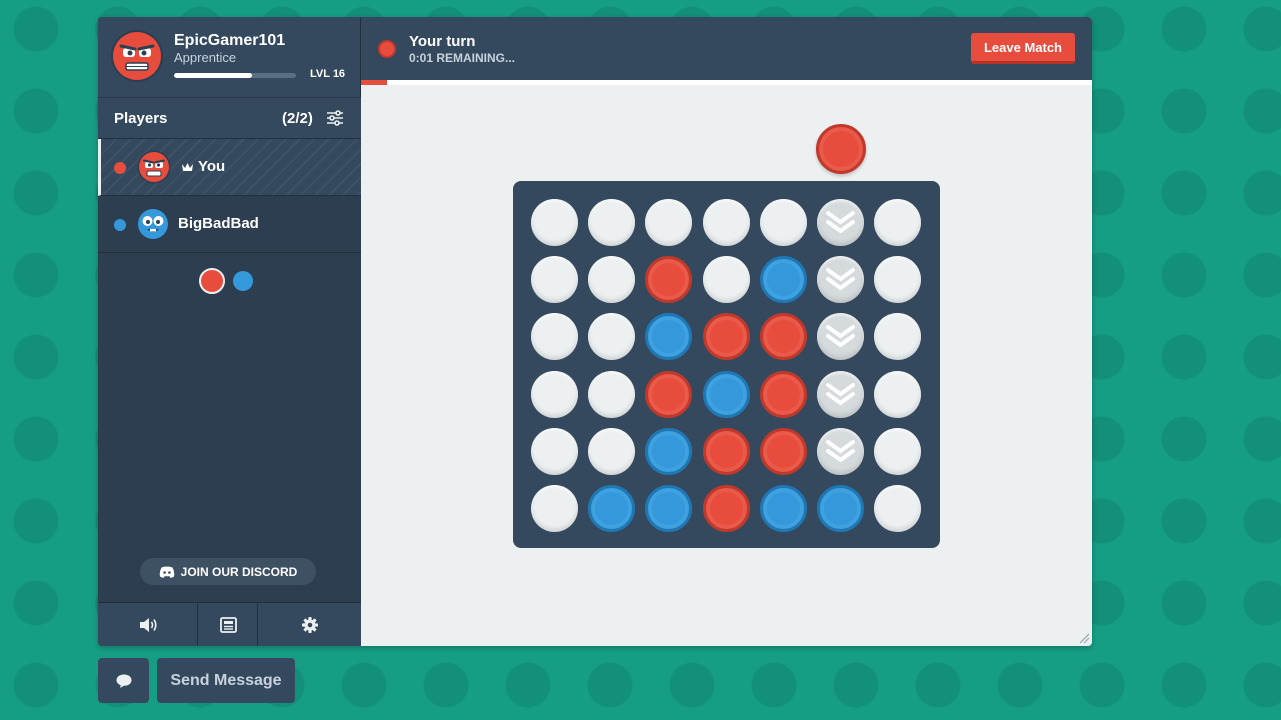 This screenshot has width=1281, height=720. I want to click on turn-timer-fill, so click(374, 82).